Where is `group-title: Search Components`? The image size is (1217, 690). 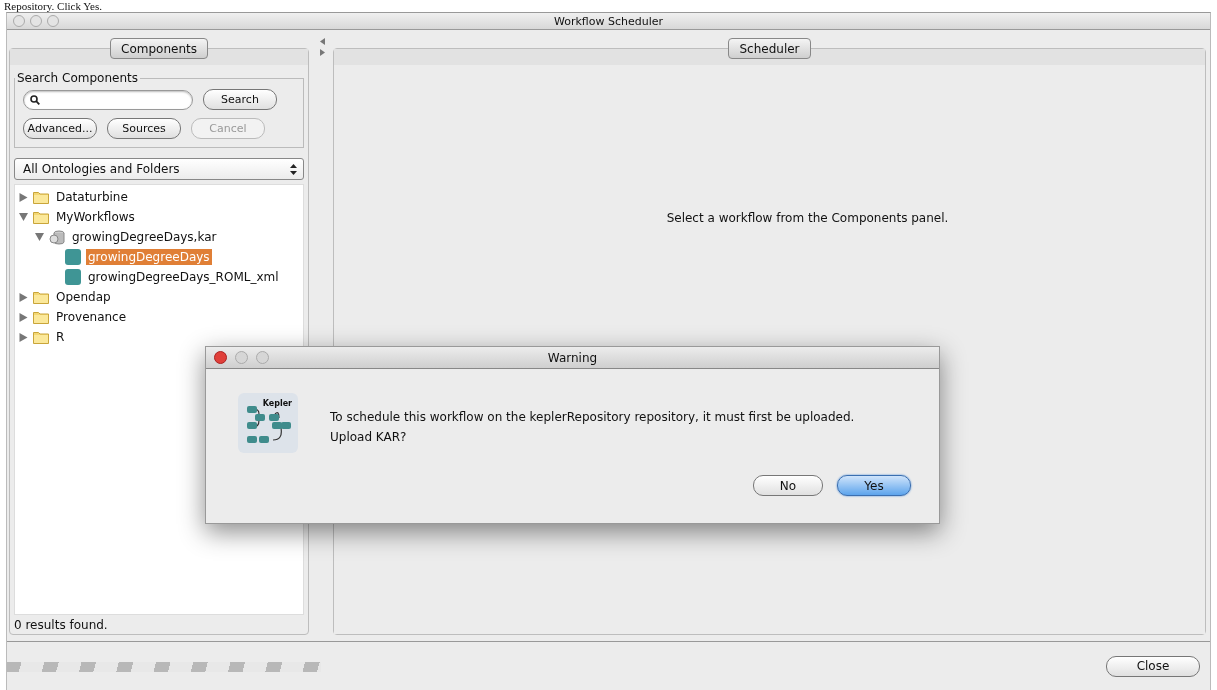
group-title: Search Components is located at coordinates (77, 78).